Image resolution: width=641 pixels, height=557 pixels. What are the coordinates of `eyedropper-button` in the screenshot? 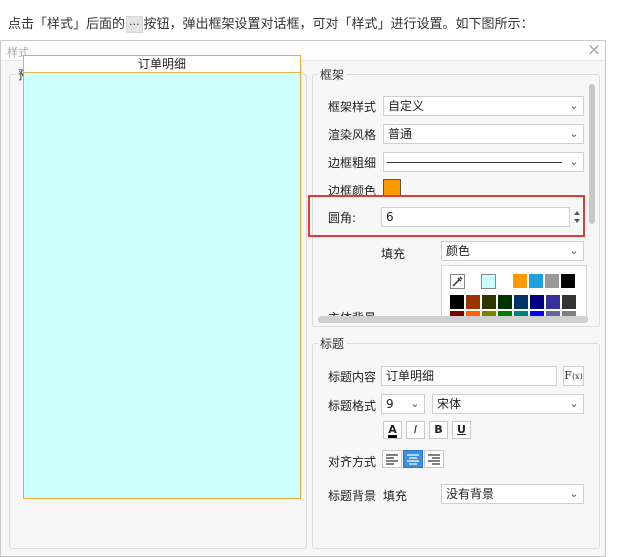 It's located at (457, 281).